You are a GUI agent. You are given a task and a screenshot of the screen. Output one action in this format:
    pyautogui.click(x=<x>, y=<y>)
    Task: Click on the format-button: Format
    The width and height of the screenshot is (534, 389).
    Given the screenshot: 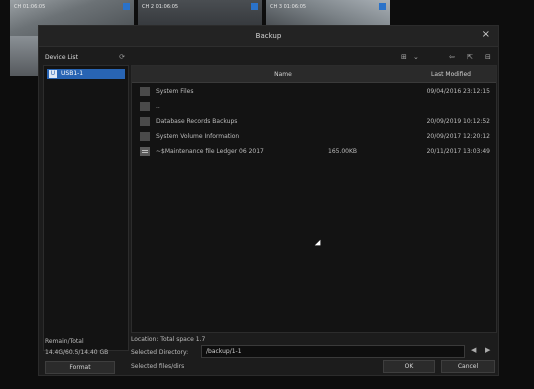 What is the action you would take?
    pyautogui.click(x=80, y=367)
    